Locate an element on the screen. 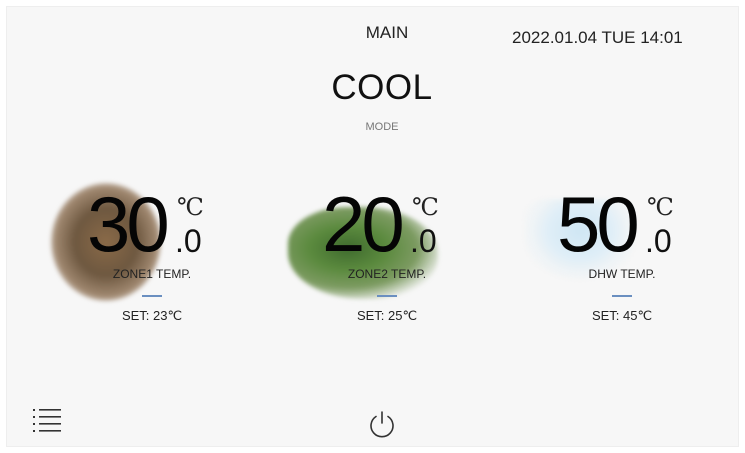 The width and height of the screenshot is (745, 453). zone1-panel: 30 ℃ .0 ZONE1 TEMP. SET: 23℃ is located at coordinates (164, 259).